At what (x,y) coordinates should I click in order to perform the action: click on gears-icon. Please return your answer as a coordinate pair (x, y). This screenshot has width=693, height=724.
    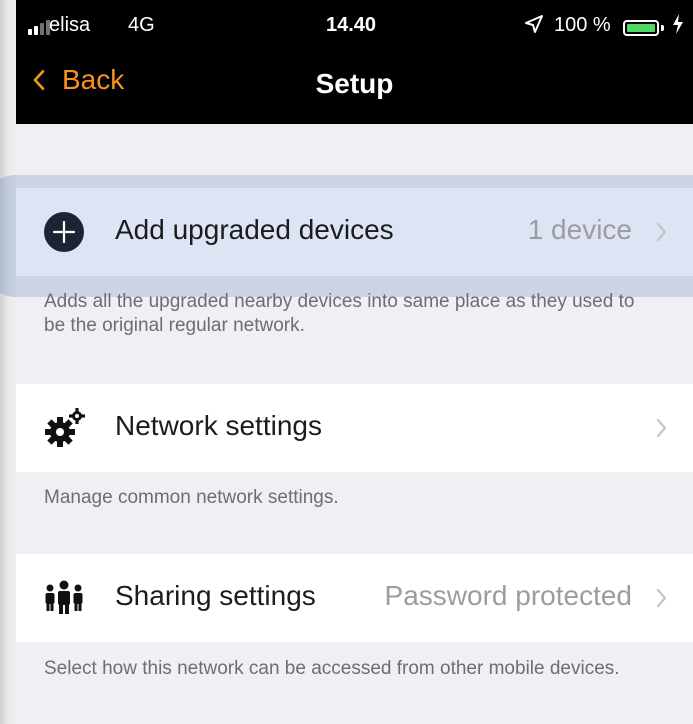
    Looking at the image, I should click on (65, 427).